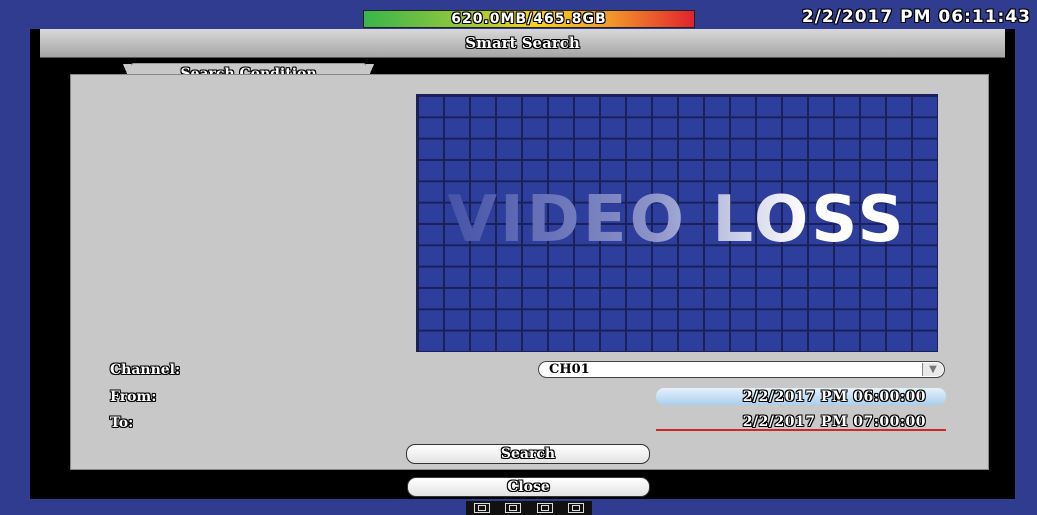 This screenshot has height=515, width=1037. I want to click on to-label: To:, so click(122, 423).